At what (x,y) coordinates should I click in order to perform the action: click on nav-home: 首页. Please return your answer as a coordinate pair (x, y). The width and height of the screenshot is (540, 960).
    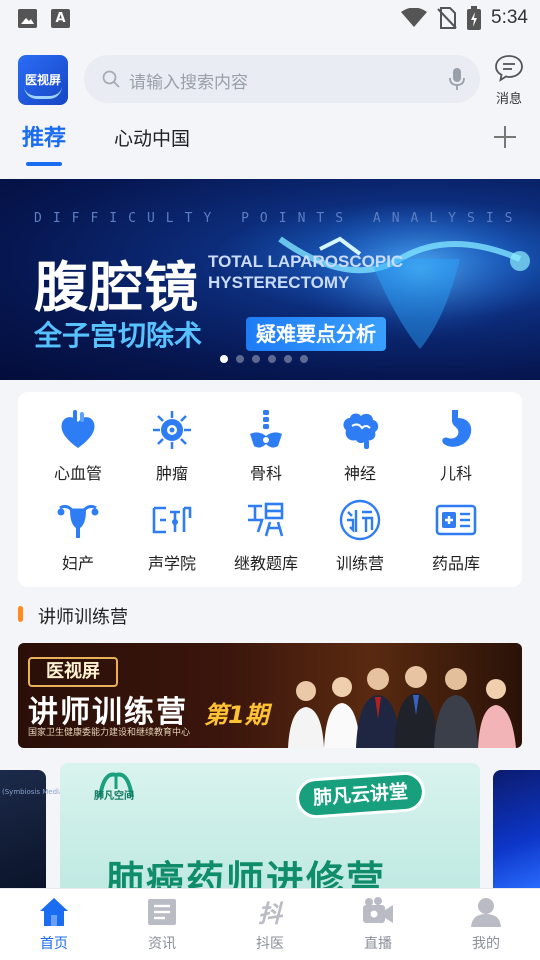
    Looking at the image, I should click on (54, 924).